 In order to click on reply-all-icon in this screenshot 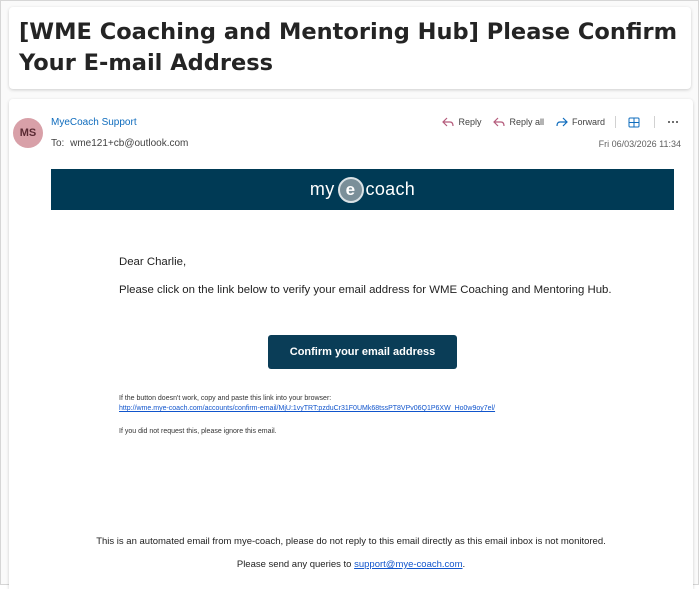, I will do `click(499, 122)`.